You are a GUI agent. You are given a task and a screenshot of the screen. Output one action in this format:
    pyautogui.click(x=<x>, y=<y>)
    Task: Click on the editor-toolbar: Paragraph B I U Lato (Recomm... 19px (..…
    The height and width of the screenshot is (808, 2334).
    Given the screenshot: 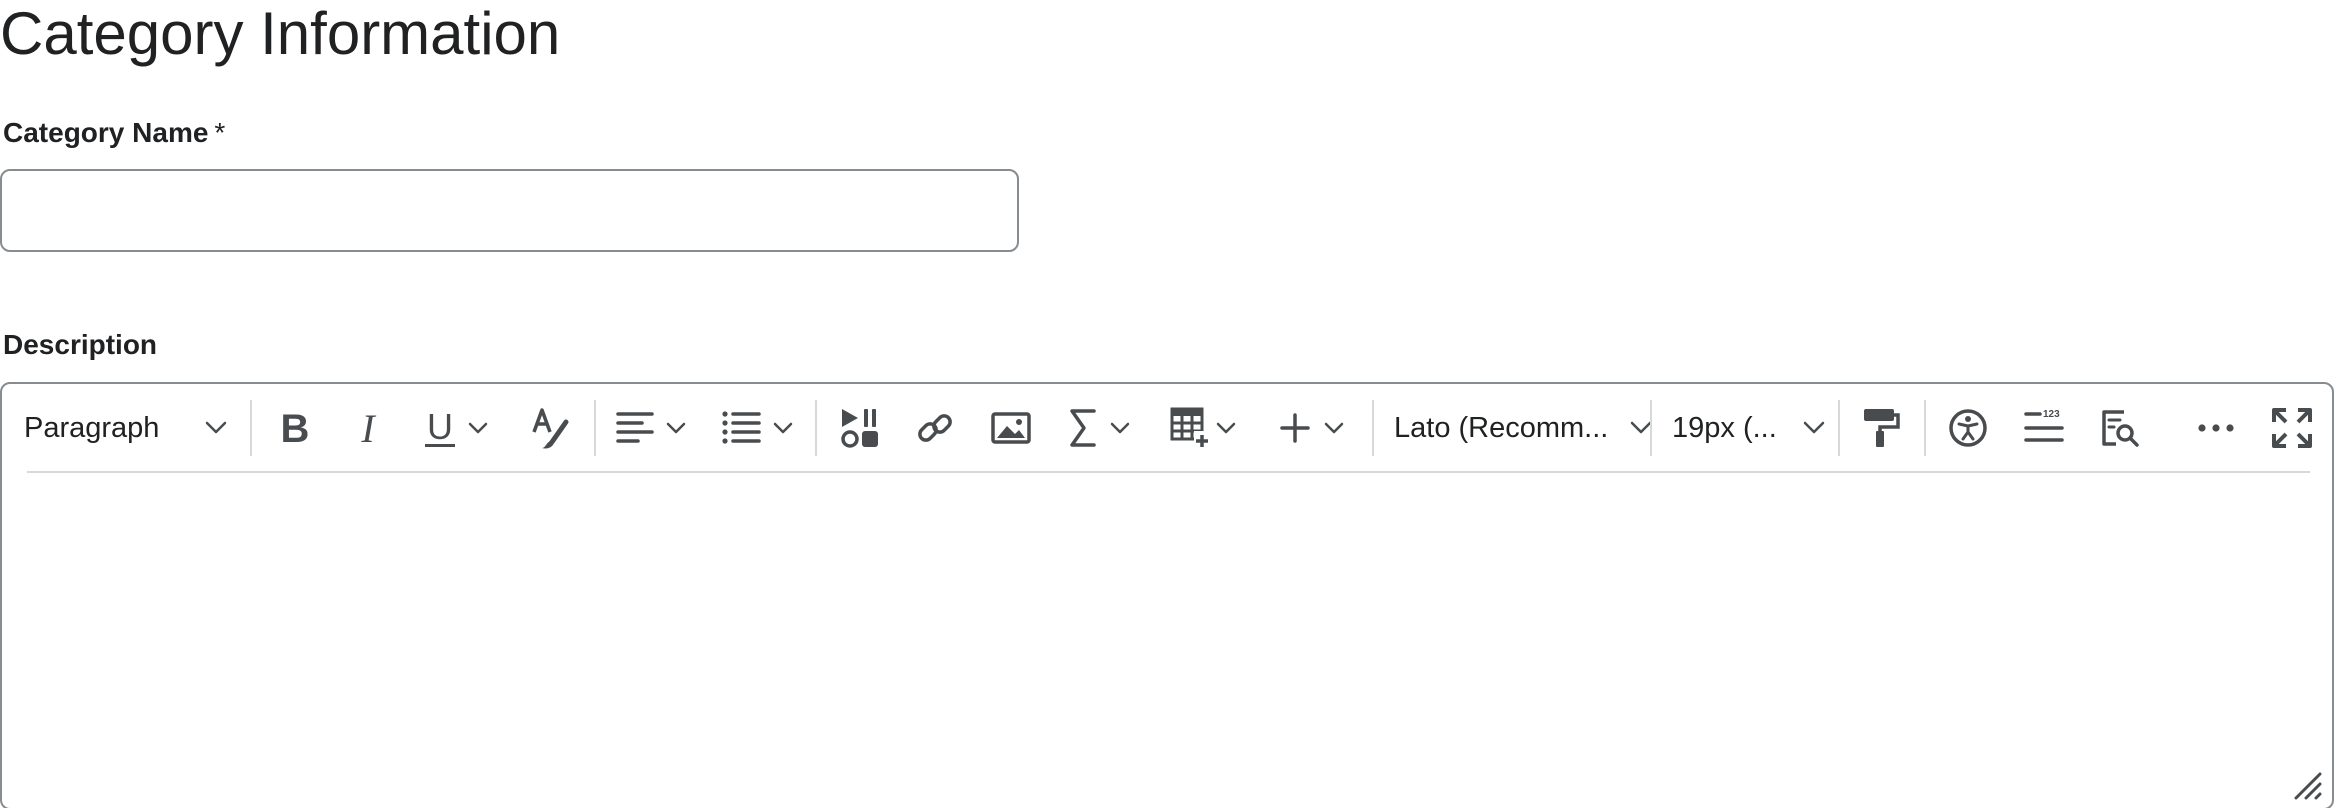 What is the action you would take?
    pyautogui.click(x=1167, y=428)
    